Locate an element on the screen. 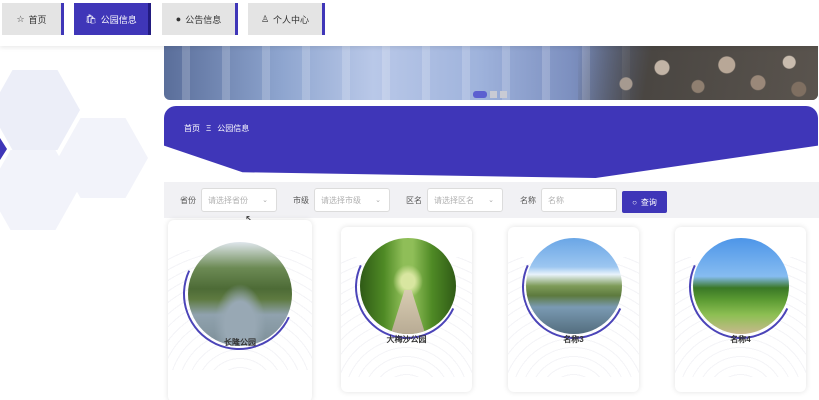 The image size is (819, 400). tab-label: 首页 is located at coordinates (37, 19).